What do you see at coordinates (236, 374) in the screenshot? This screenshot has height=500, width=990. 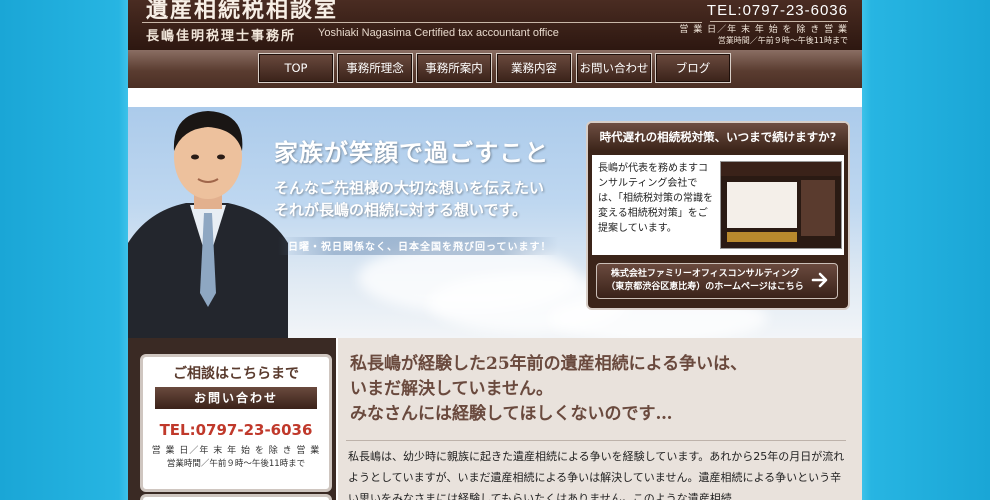 I see `contact-title: ご相談はこちらまで` at bounding box center [236, 374].